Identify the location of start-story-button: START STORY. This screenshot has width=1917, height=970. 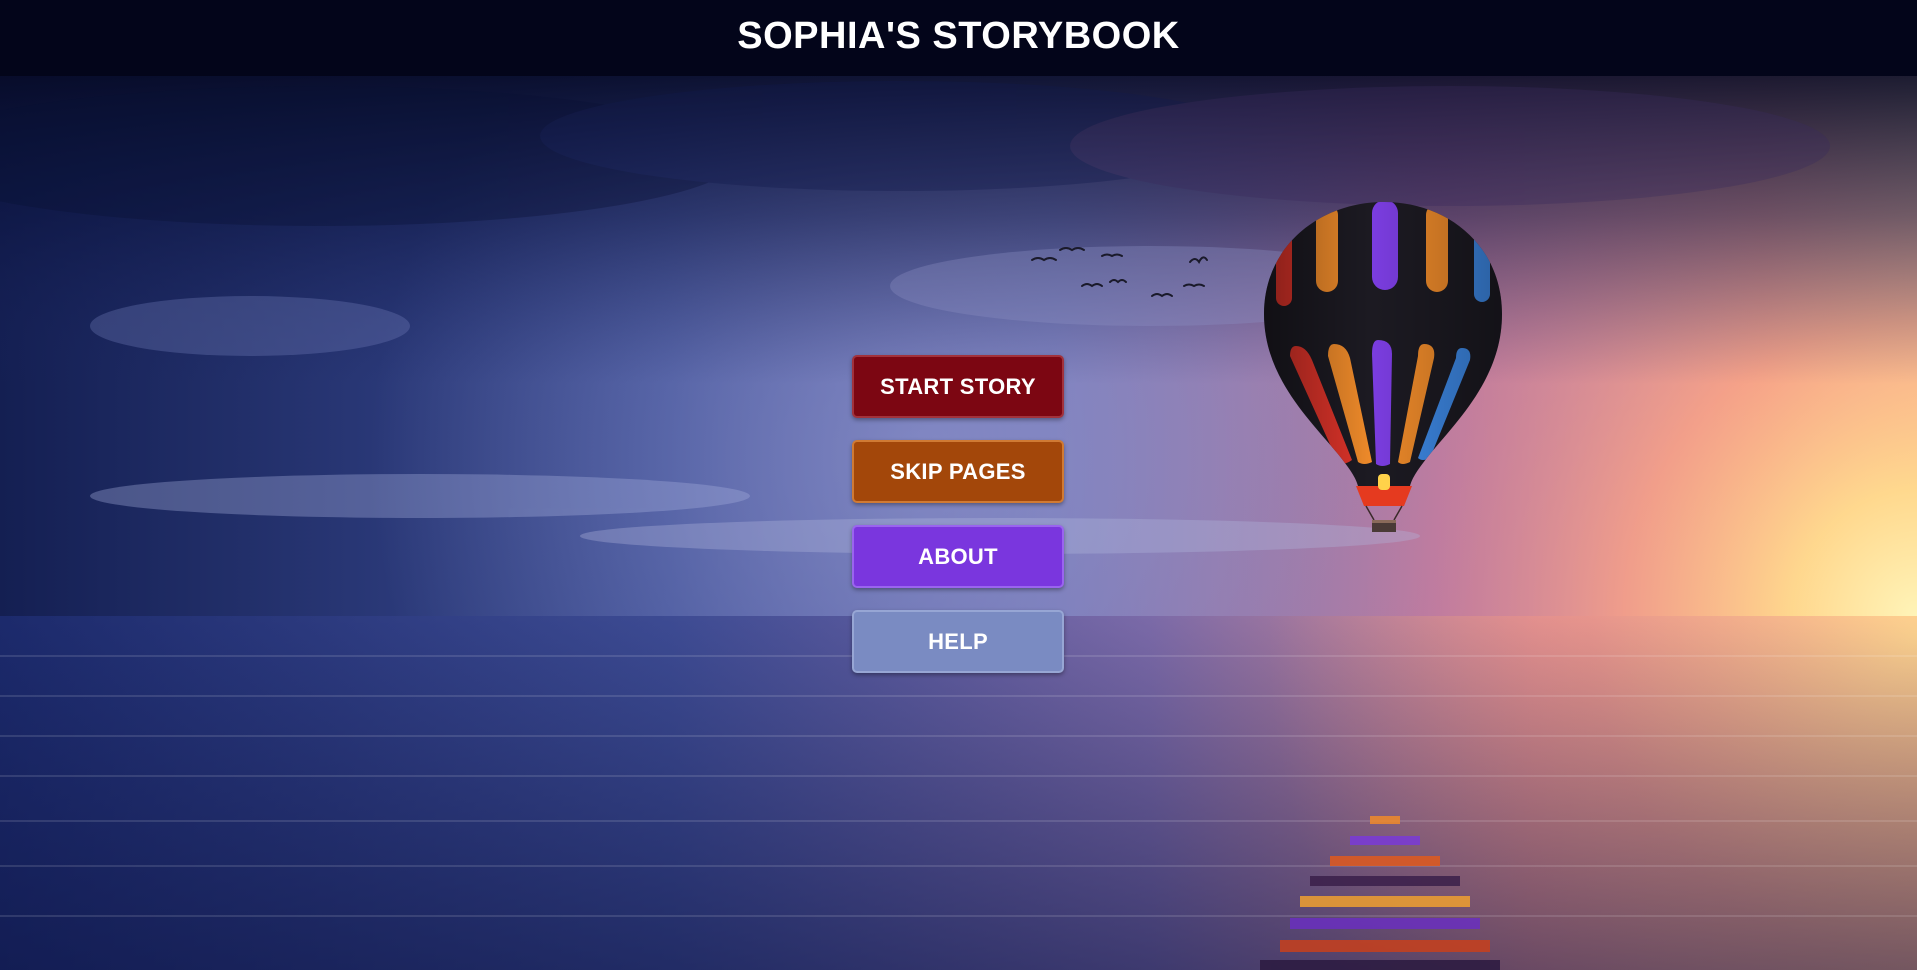
(958, 386).